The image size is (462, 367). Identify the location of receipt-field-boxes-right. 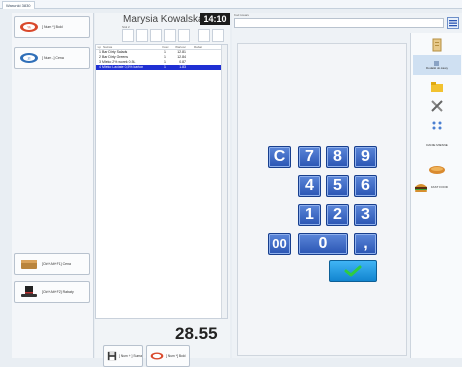
(211, 35).